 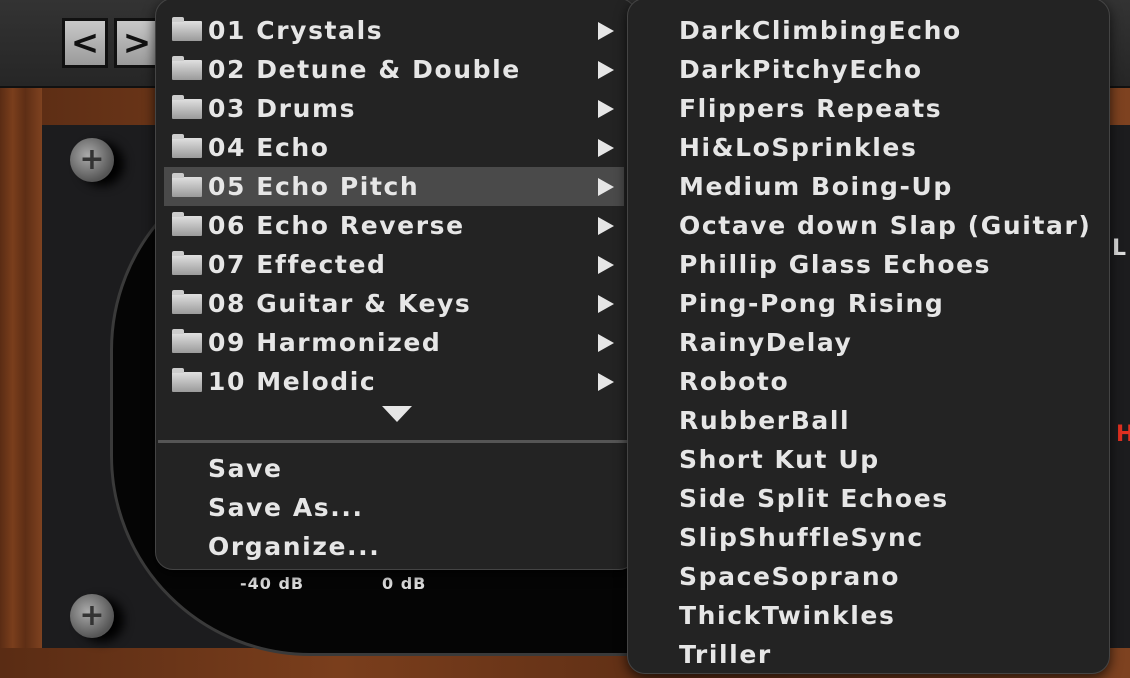 I want to click on preset-item: Short Kut Up, so click(x=779, y=459).